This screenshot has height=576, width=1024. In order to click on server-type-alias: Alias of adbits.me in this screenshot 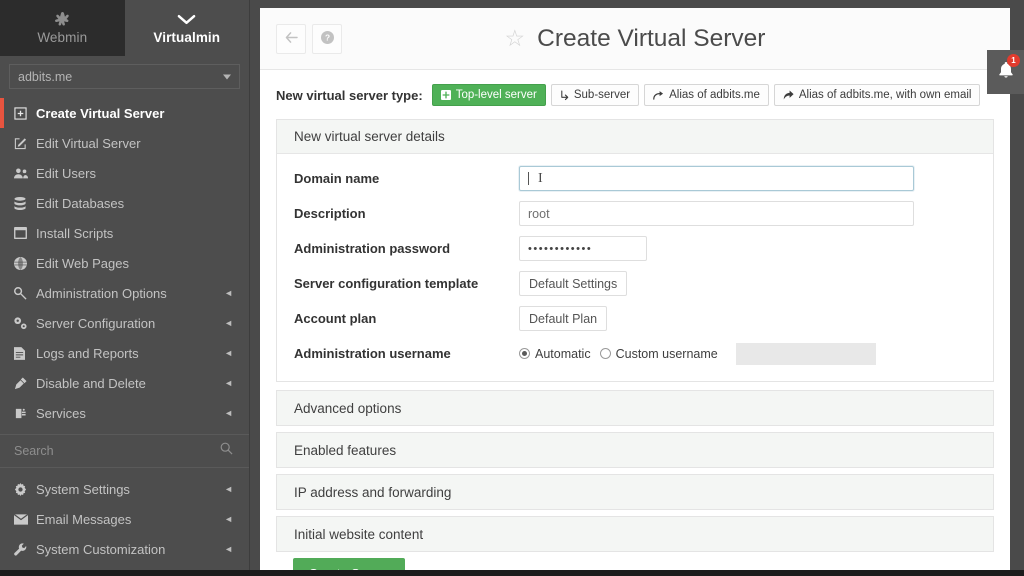, I will do `click(706, 95)`.